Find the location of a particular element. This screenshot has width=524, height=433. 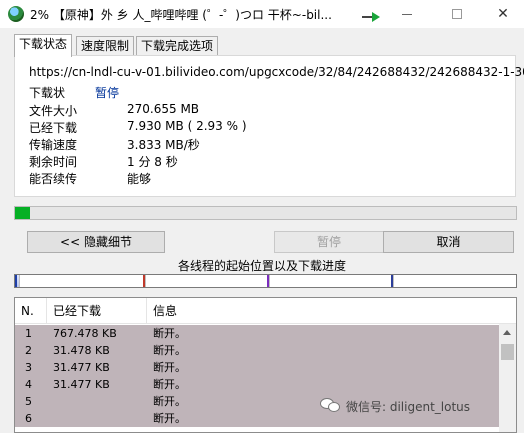

list-header: N. 已经下载 信息 is located at coordinates (265, 311).